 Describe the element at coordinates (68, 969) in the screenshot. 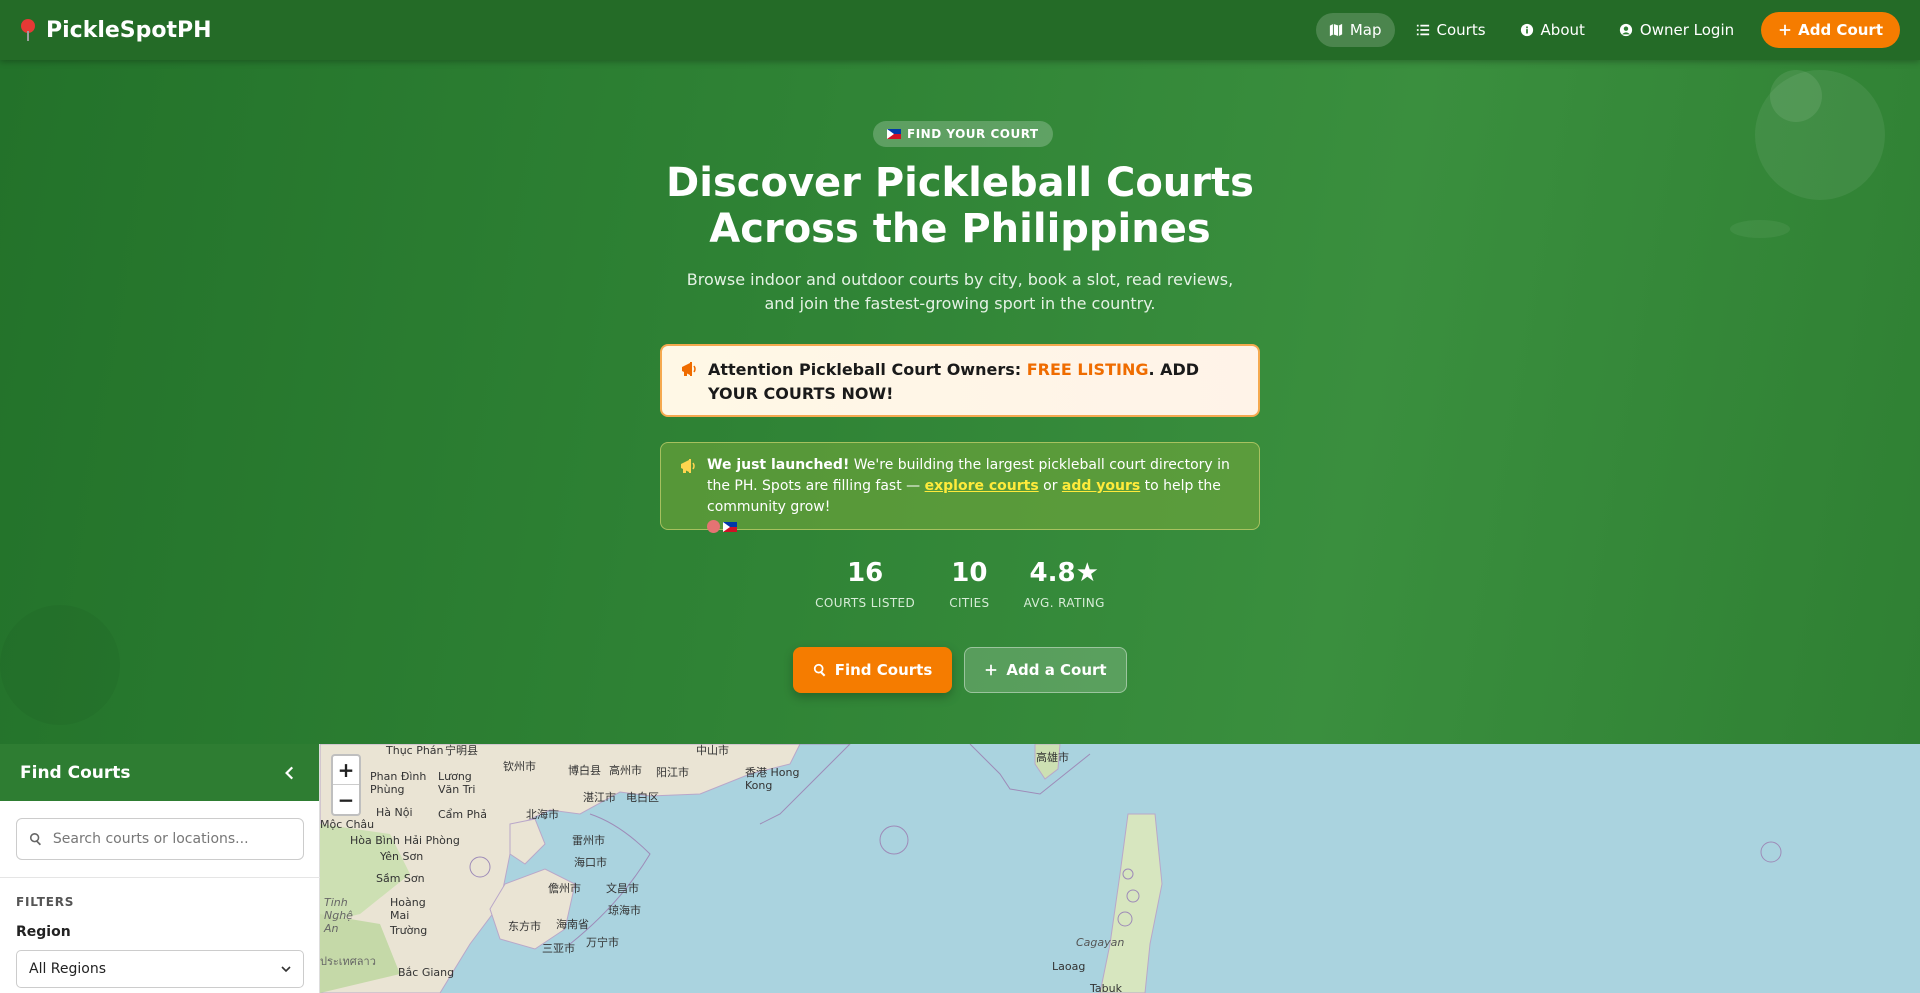

I see `region-select-value: All Regions` at that location.